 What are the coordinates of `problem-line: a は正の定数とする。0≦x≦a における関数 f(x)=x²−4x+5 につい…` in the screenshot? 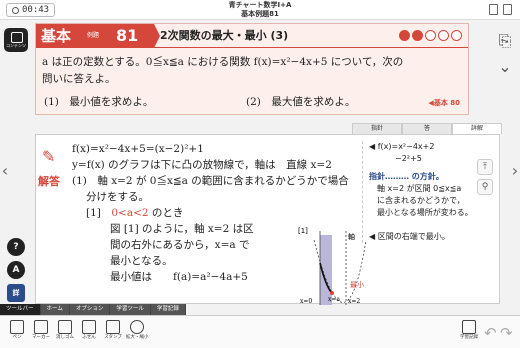 It's located at (223, 62).